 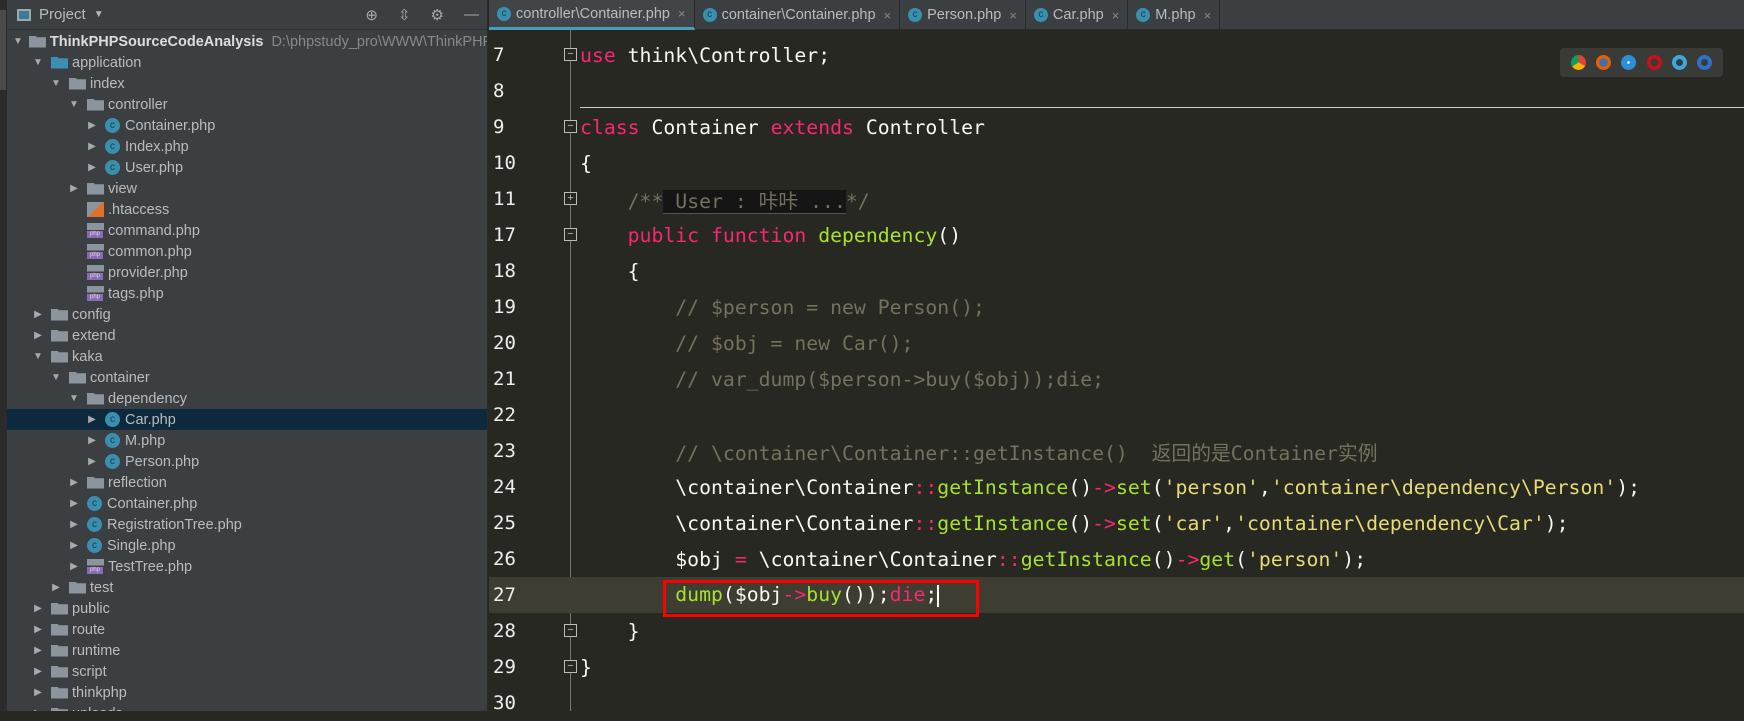 I want to click on tree-item: .htaccess, so click(x=247, y=209).